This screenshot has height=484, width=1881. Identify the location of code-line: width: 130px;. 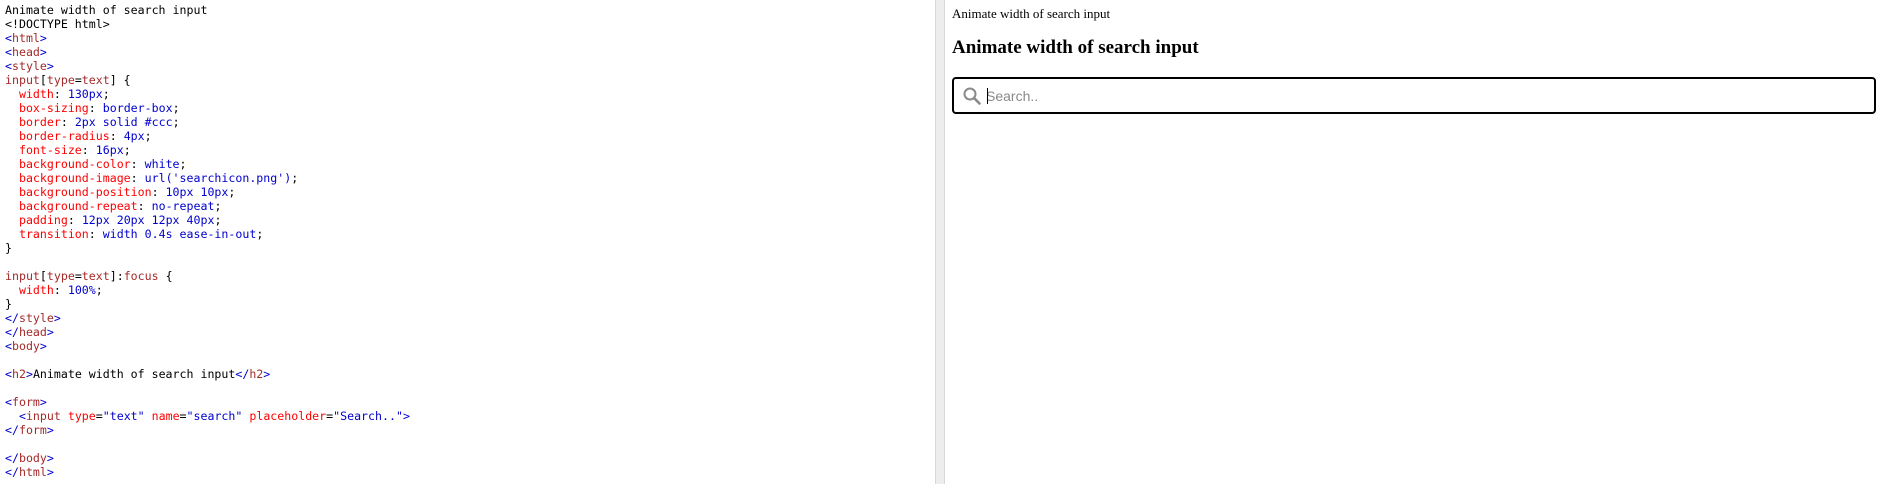
(470, 94).